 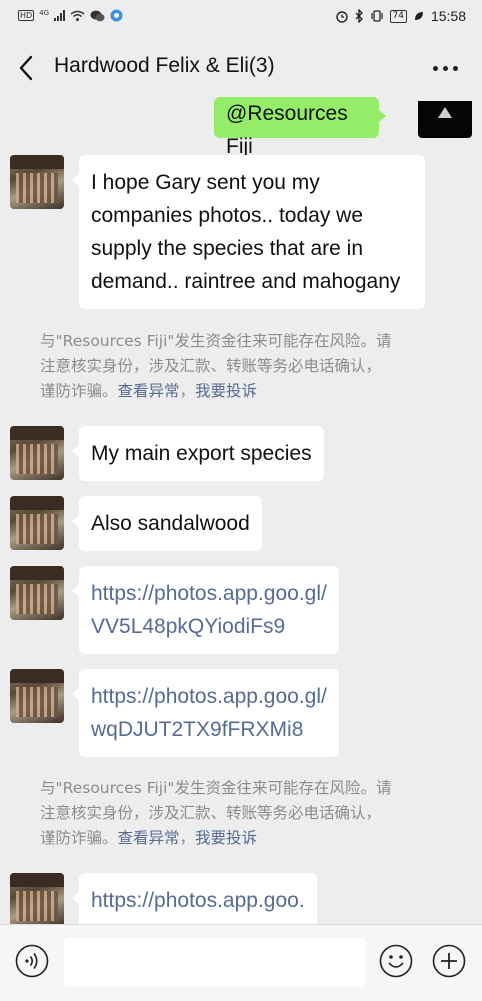 I want to click on status-bar: HD 4G 74 15:58, so click(x=241, y=18).